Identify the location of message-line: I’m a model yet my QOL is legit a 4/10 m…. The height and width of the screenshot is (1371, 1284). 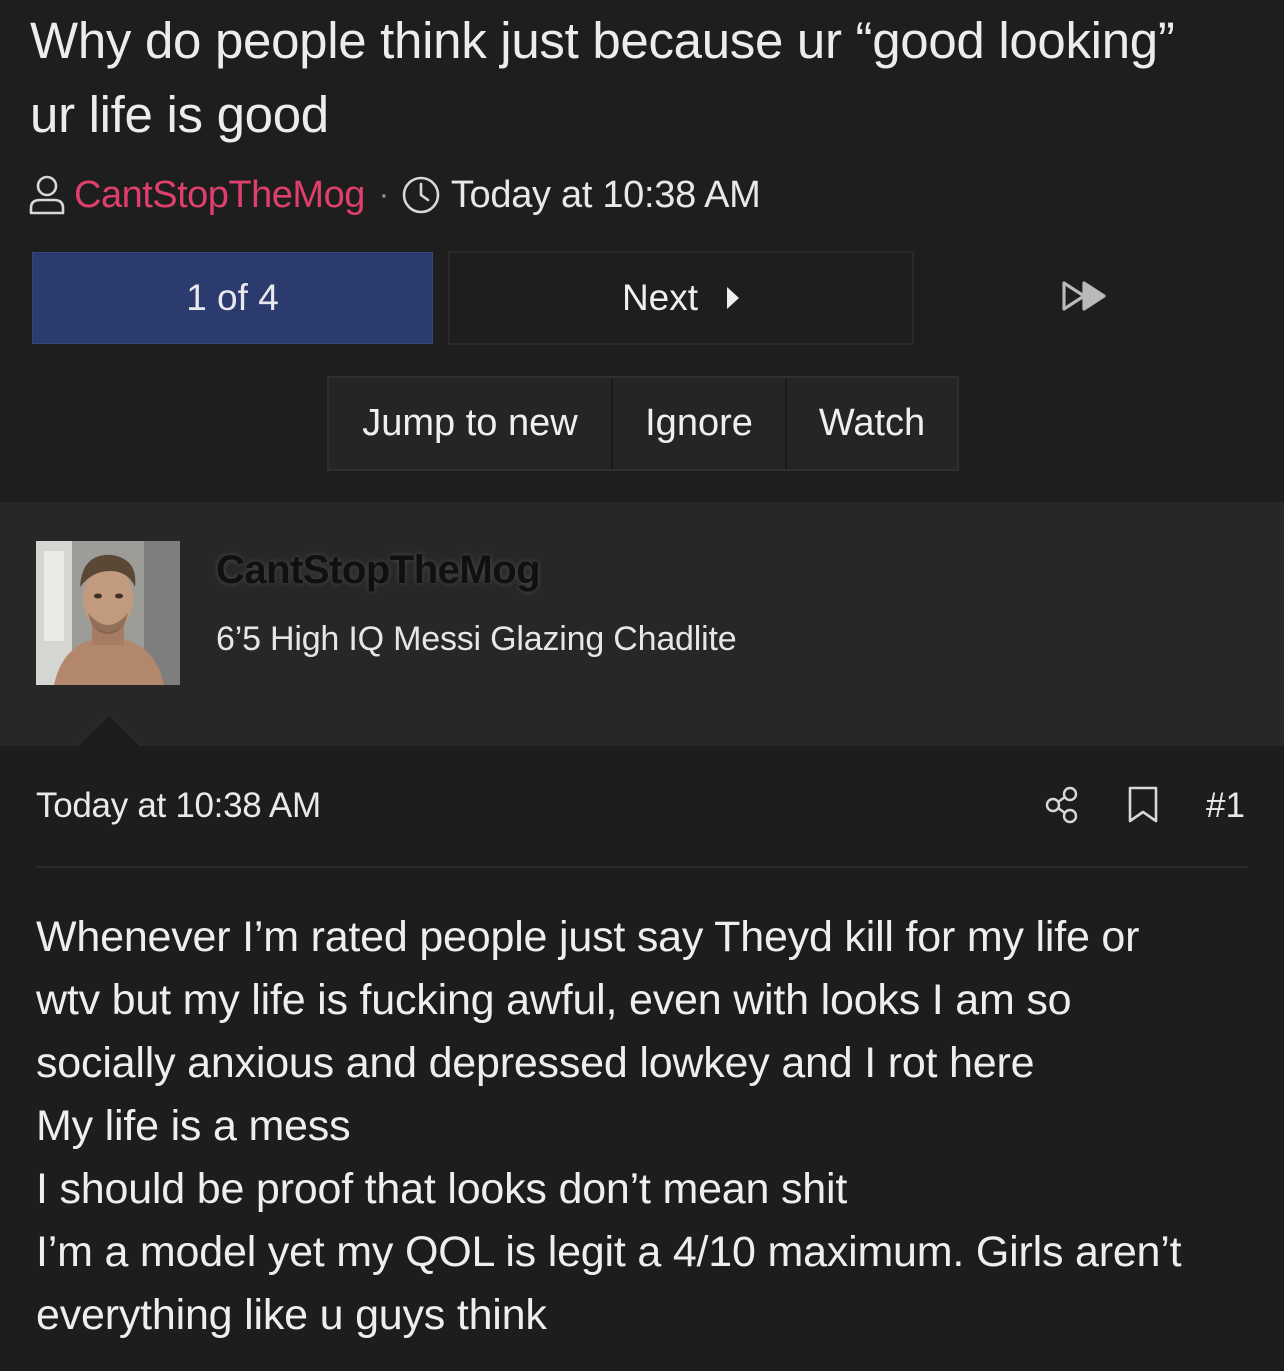
(609, 1252).